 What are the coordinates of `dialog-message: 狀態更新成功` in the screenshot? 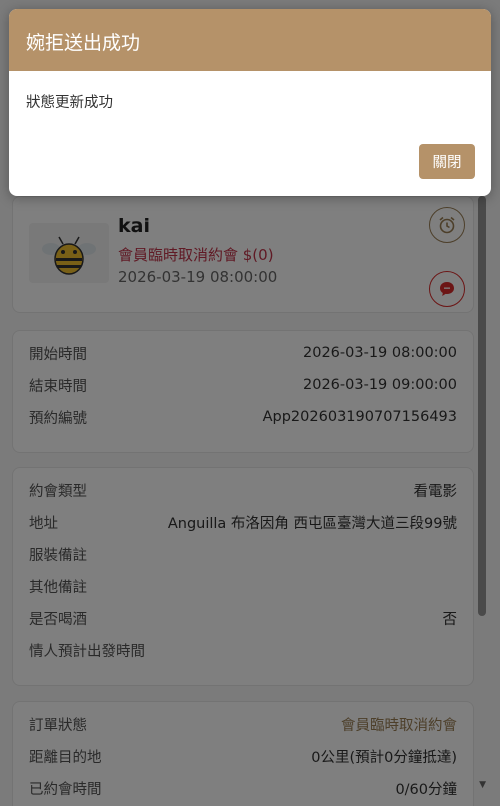 It's located at (69, 103).